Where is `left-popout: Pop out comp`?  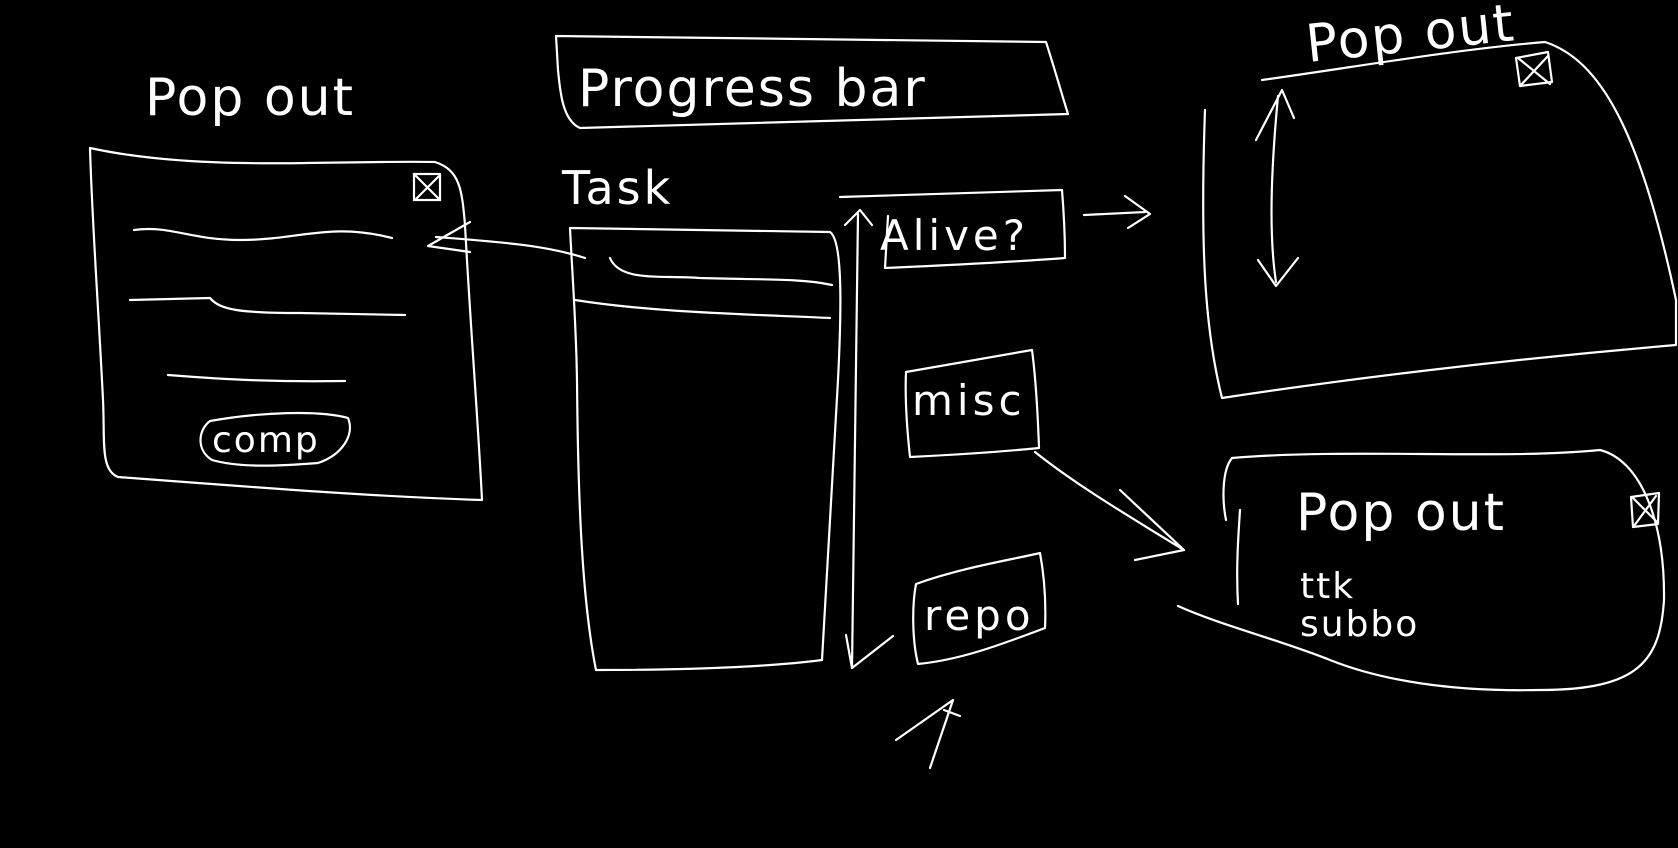
left-popout: Pop out comp is located at coordinates (286, 285).